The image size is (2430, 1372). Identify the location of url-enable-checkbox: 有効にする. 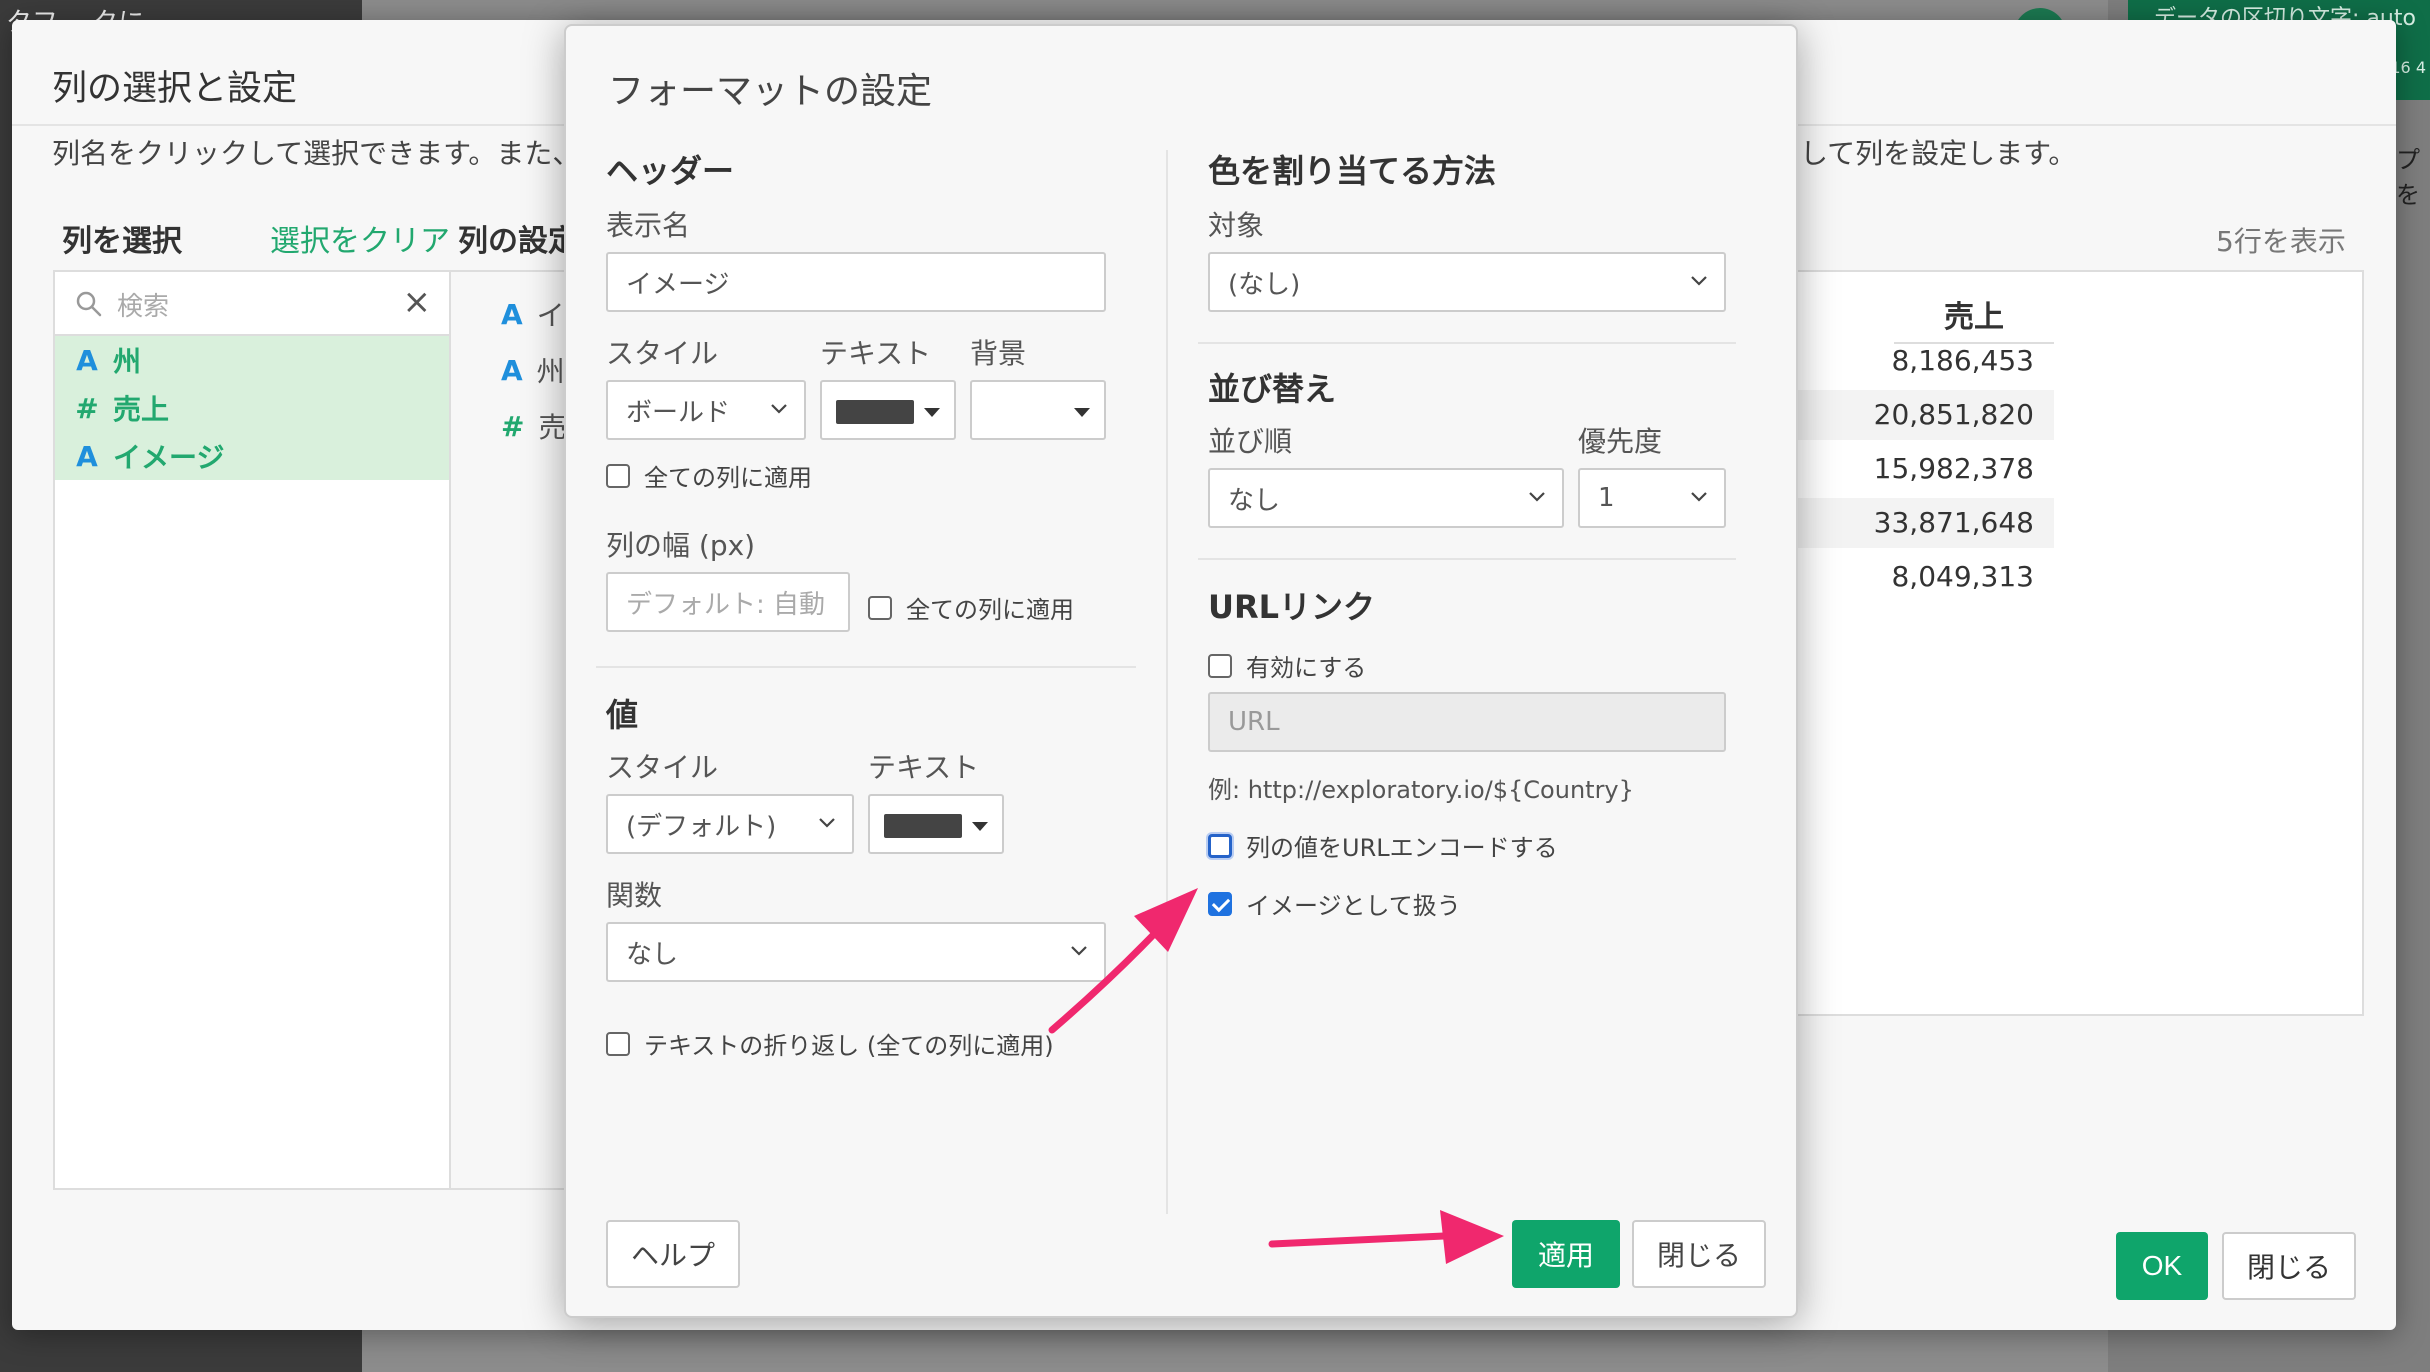
(1287, 665).